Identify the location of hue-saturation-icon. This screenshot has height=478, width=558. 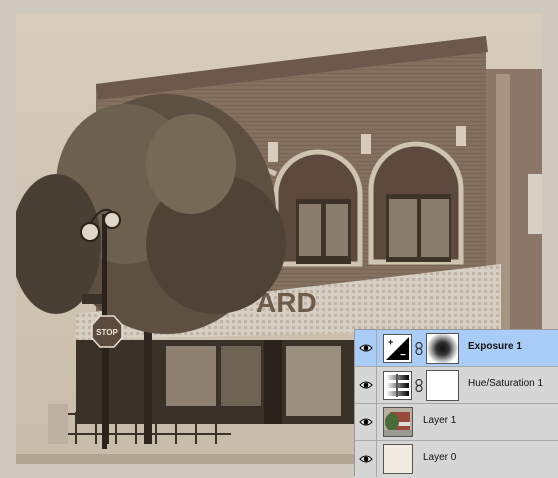
(397, 385).